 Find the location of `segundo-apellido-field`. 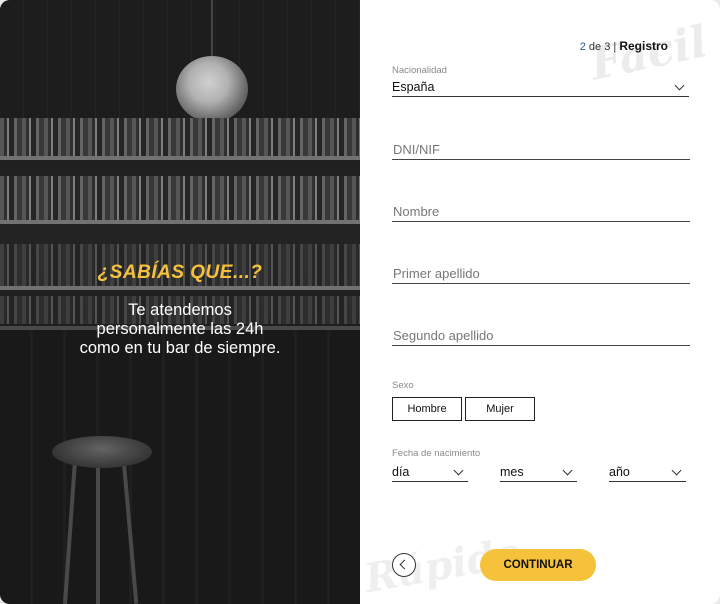

segundo-apellido-field is located at coordinates (541, 335).